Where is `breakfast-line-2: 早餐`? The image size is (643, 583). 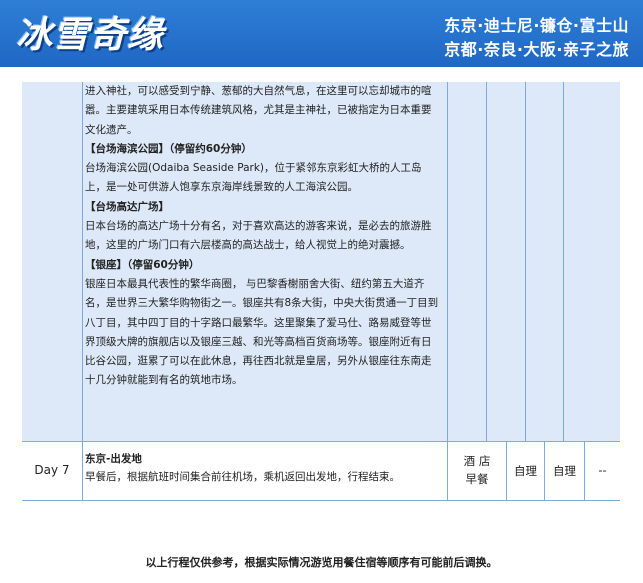 breakfast-line-2: 早餐 is located at coordinates (477, 479).